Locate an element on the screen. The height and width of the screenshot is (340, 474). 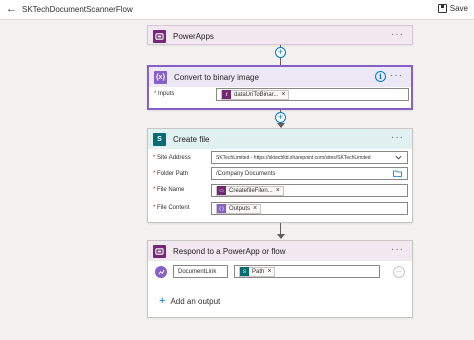
create-file-more-menu: ··· is located at coordinates (397, 137).